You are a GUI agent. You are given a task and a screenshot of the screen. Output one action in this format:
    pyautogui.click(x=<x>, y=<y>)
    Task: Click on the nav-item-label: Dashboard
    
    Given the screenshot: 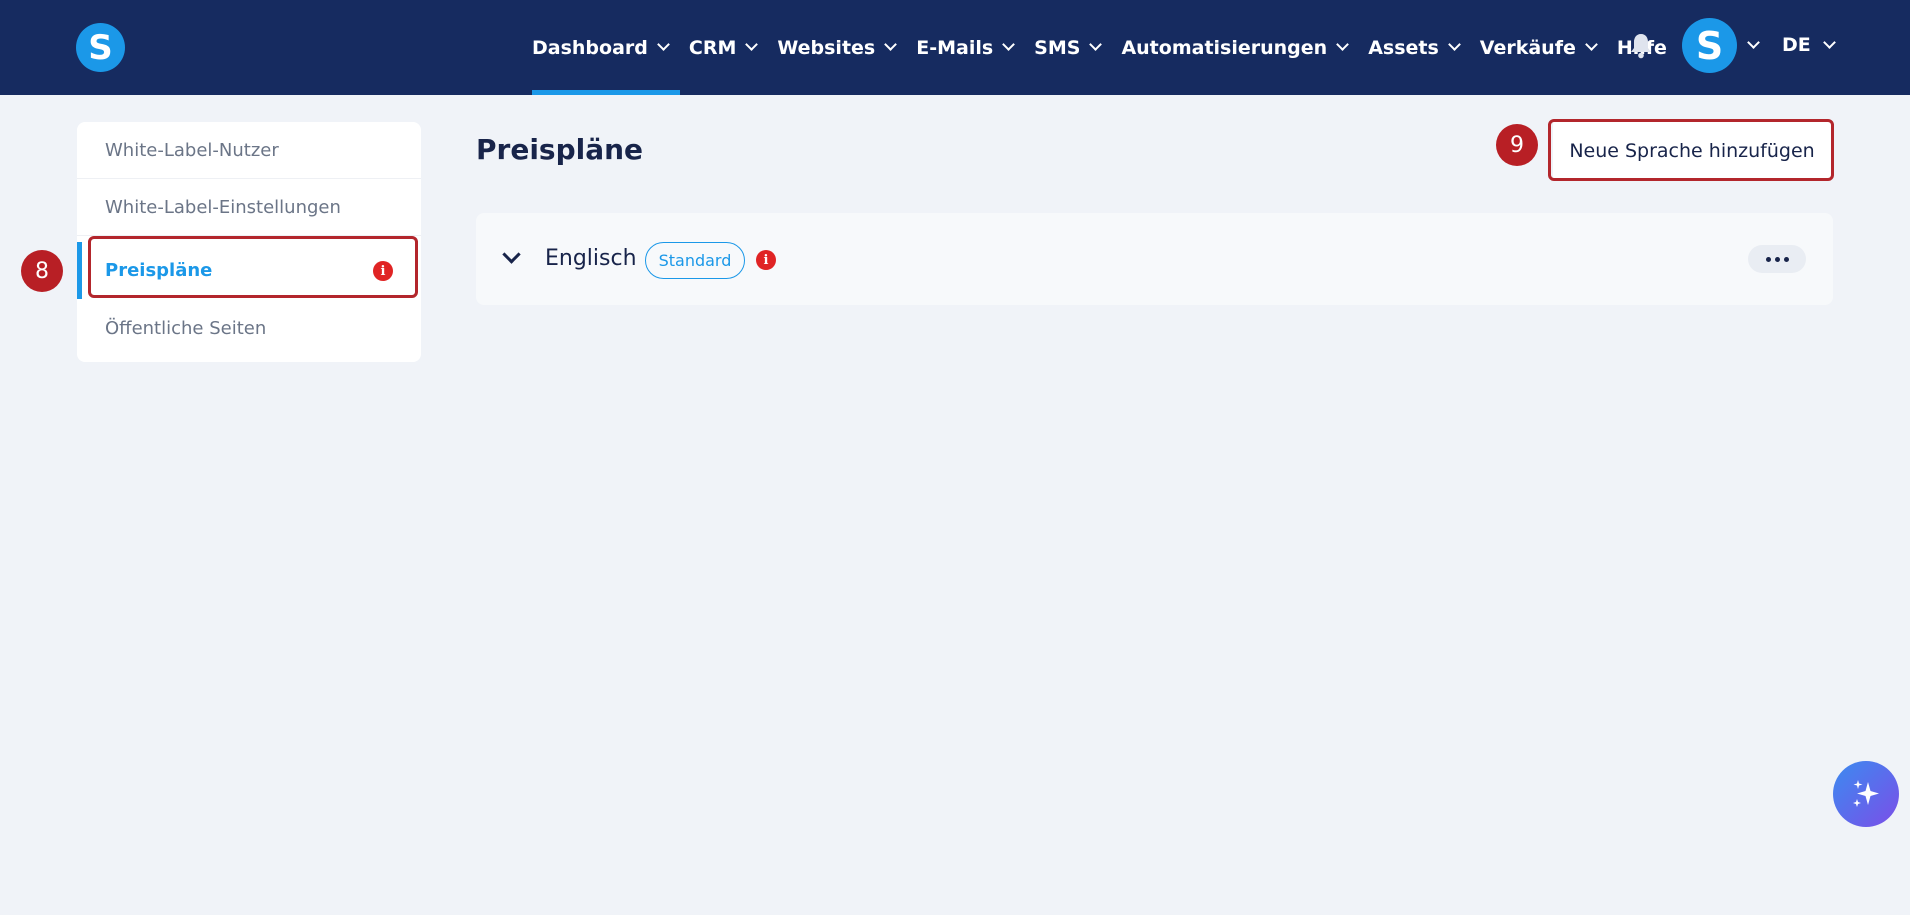 What is the action you would take?
    pyautogui.click(x=590, y=47)
    